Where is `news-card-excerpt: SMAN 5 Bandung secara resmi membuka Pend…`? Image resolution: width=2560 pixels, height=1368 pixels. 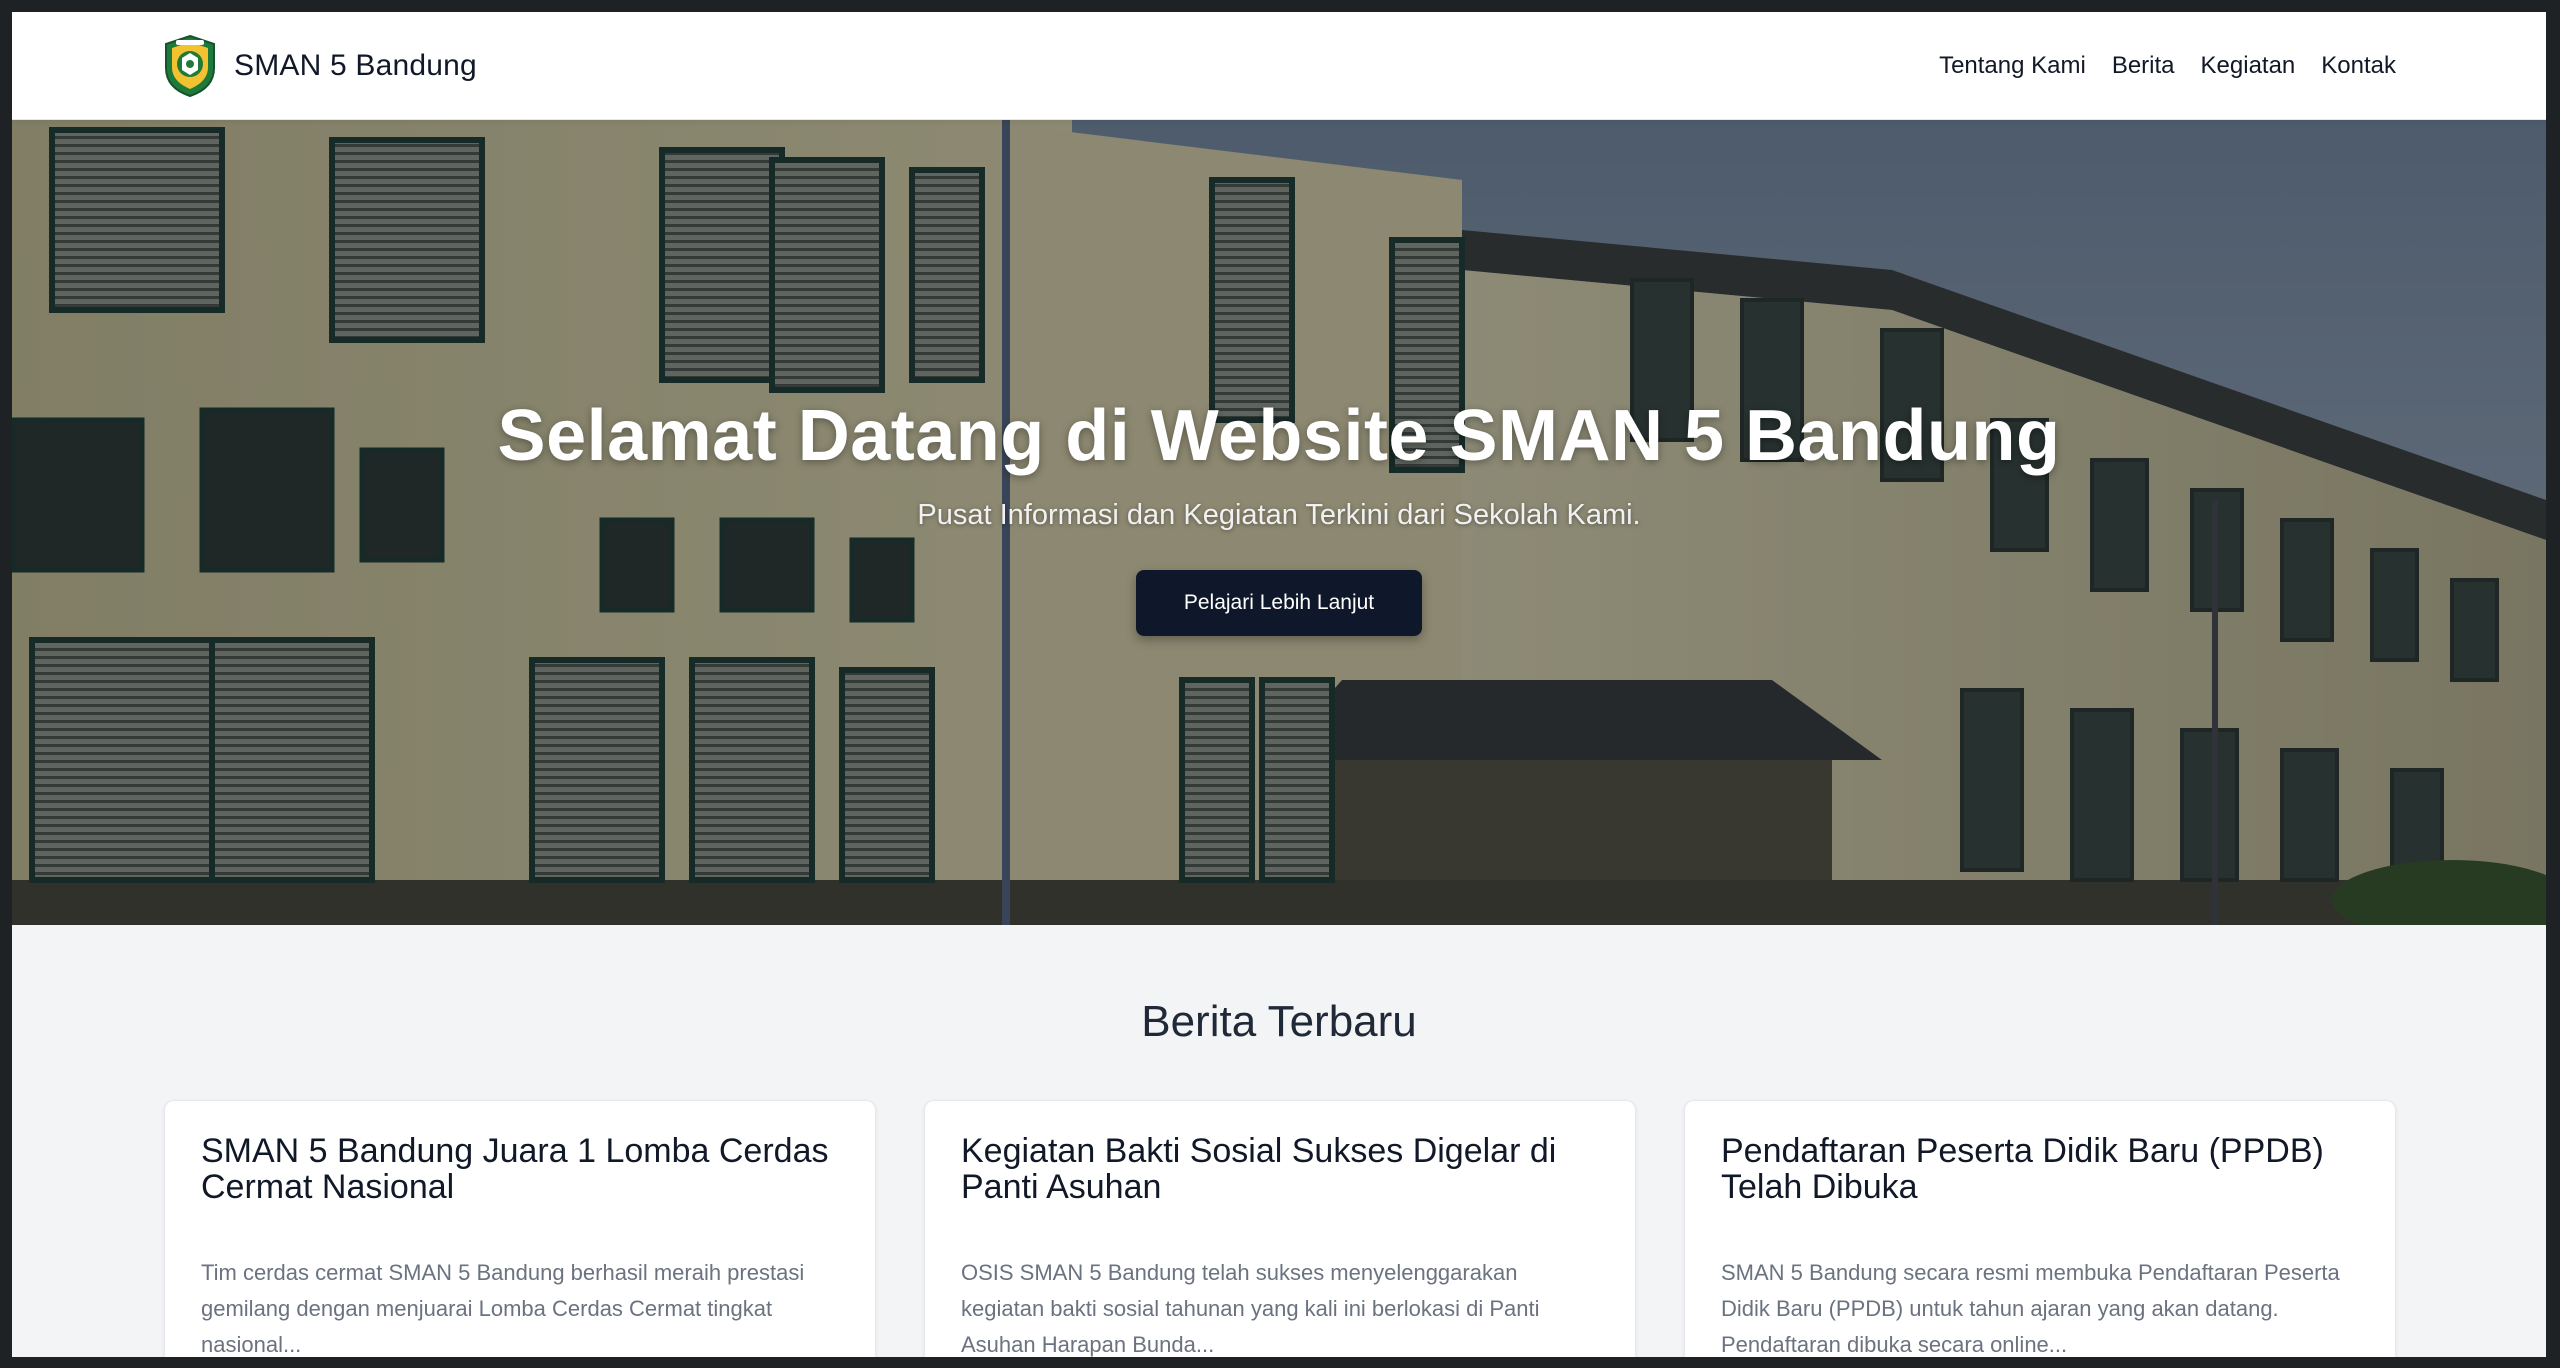
news-card-excerpt: SMAN 5 Bandung secara resmi membuka Pend… is located at coordinates (2030, 1308).